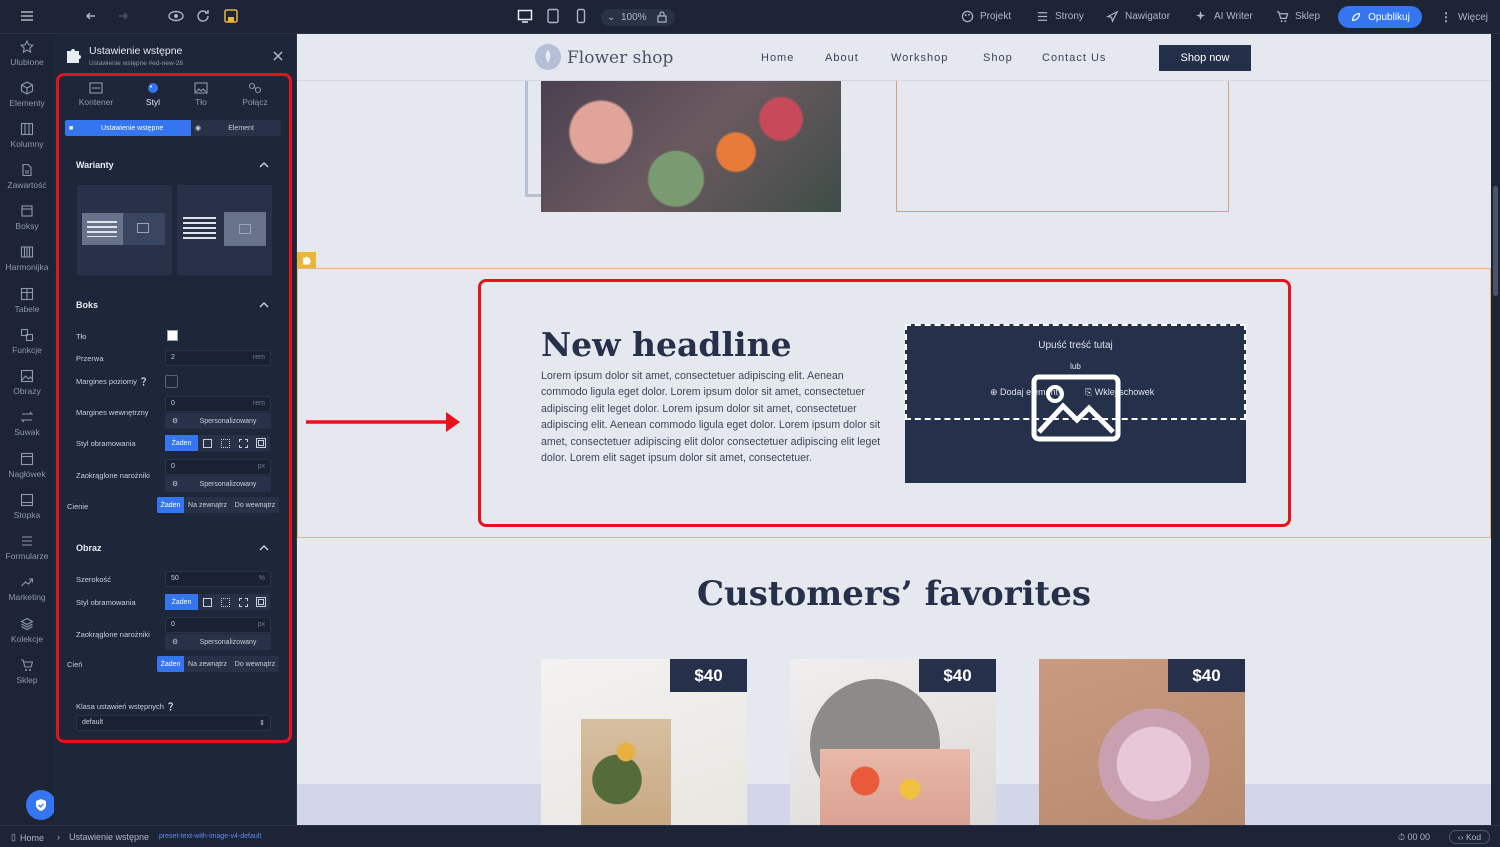 This screenshot has width=1500, height=847. I want to click on rail-label: Zawartość, so click(27, 185).